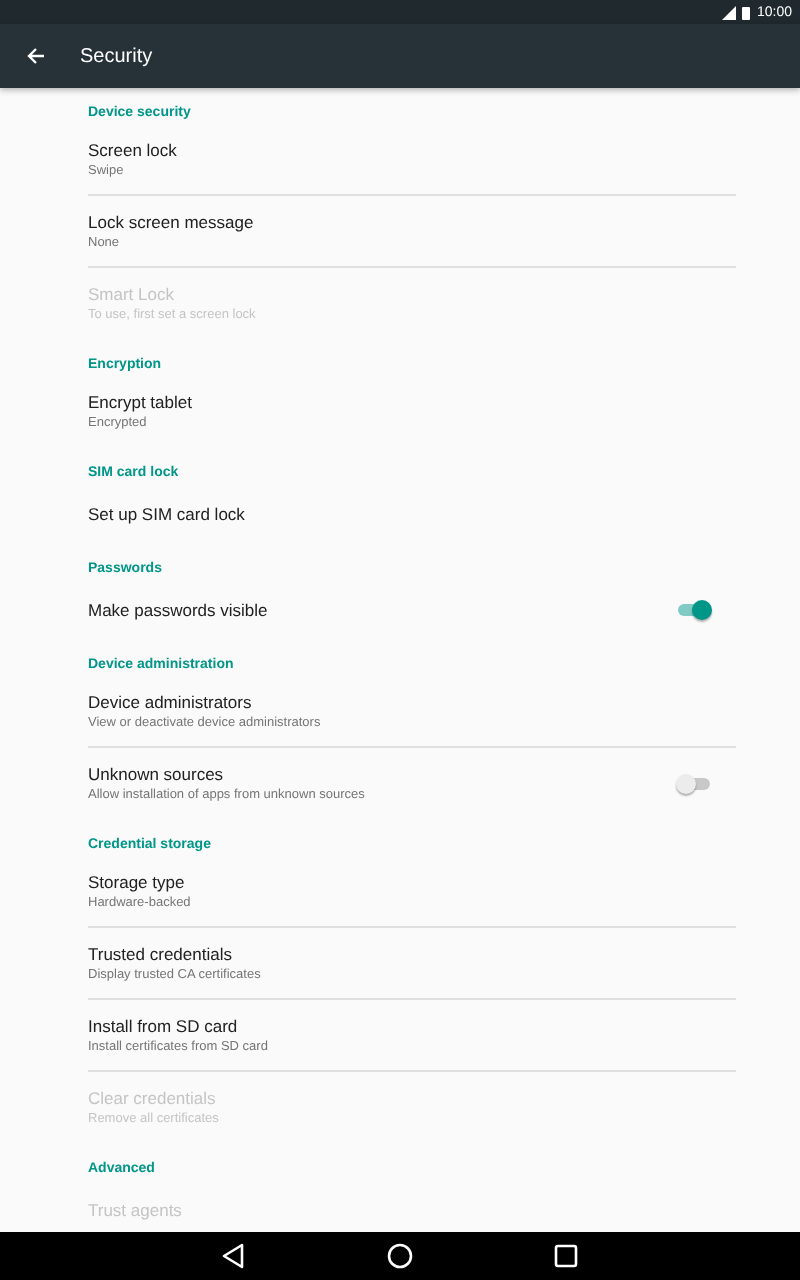 Image resolution: width=800 pixels, height=1280 pixels. I want to click on back-icon, so click(234, 1256).